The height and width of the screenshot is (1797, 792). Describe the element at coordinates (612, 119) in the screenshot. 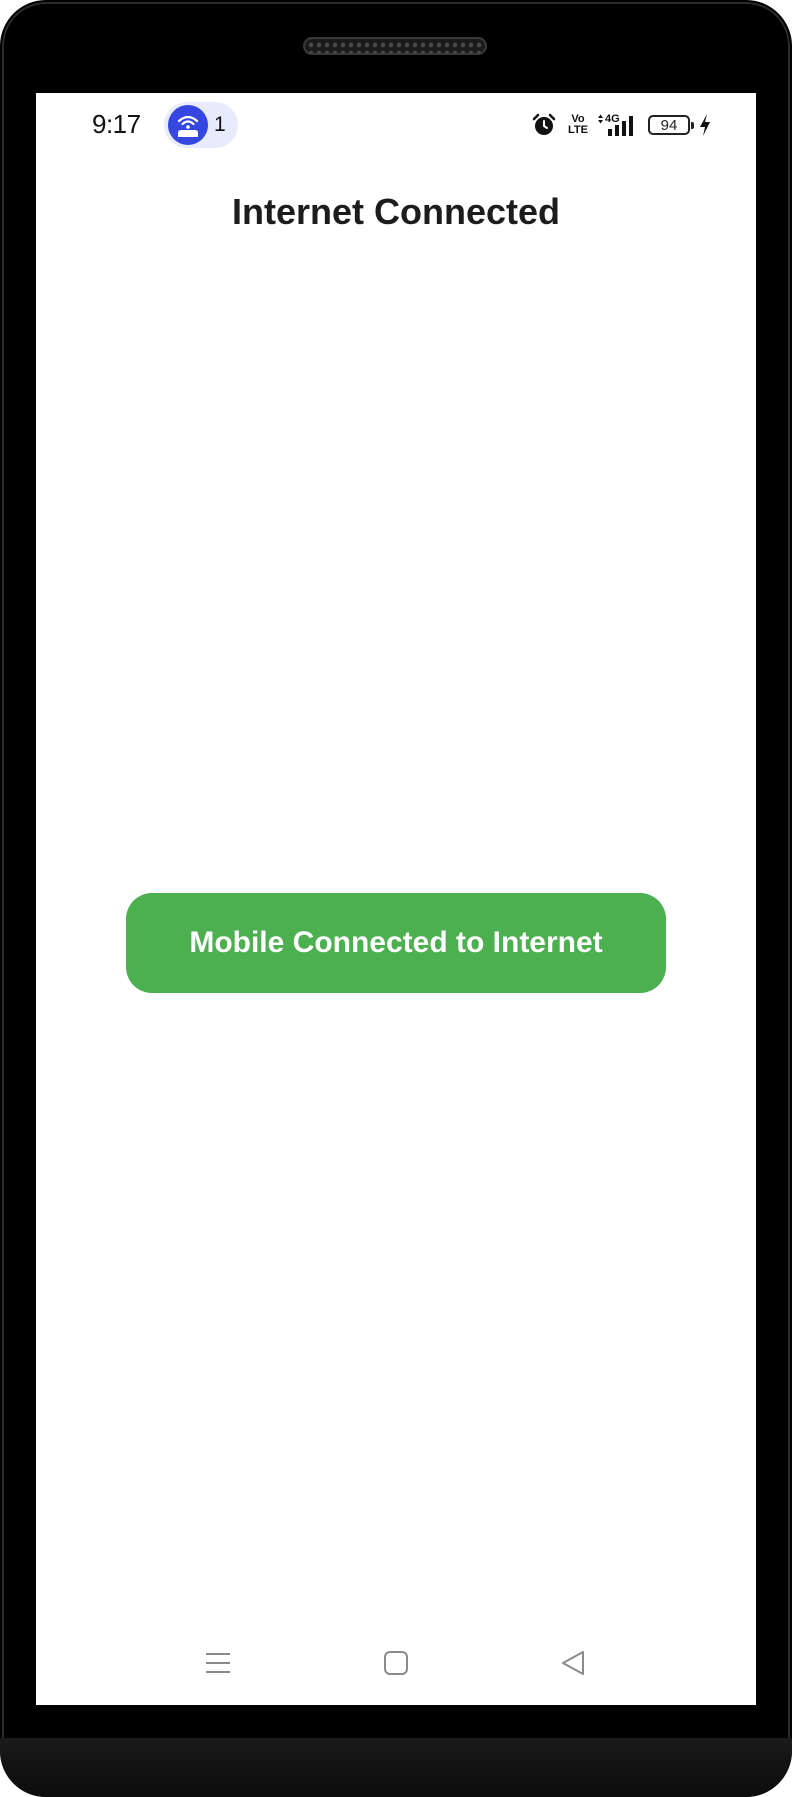

I see `network-type-label: 4G` at that location.